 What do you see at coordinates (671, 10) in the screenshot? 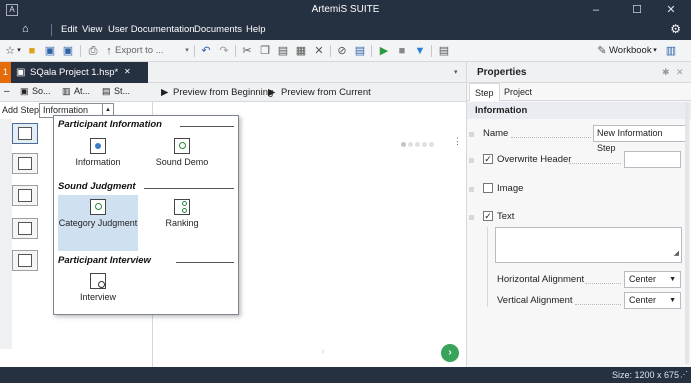
I see `close-button: ✕` at bounding box center [671, 10].